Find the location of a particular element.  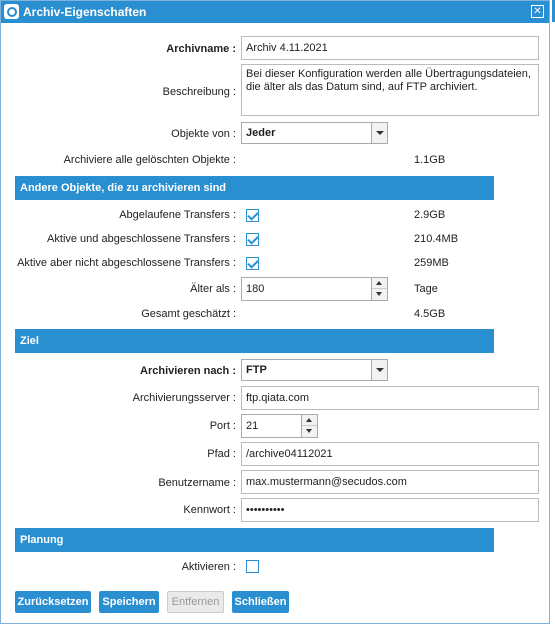

aktive-nicht-abgeschlossene-checkbox is located at coordinates (252, 263).